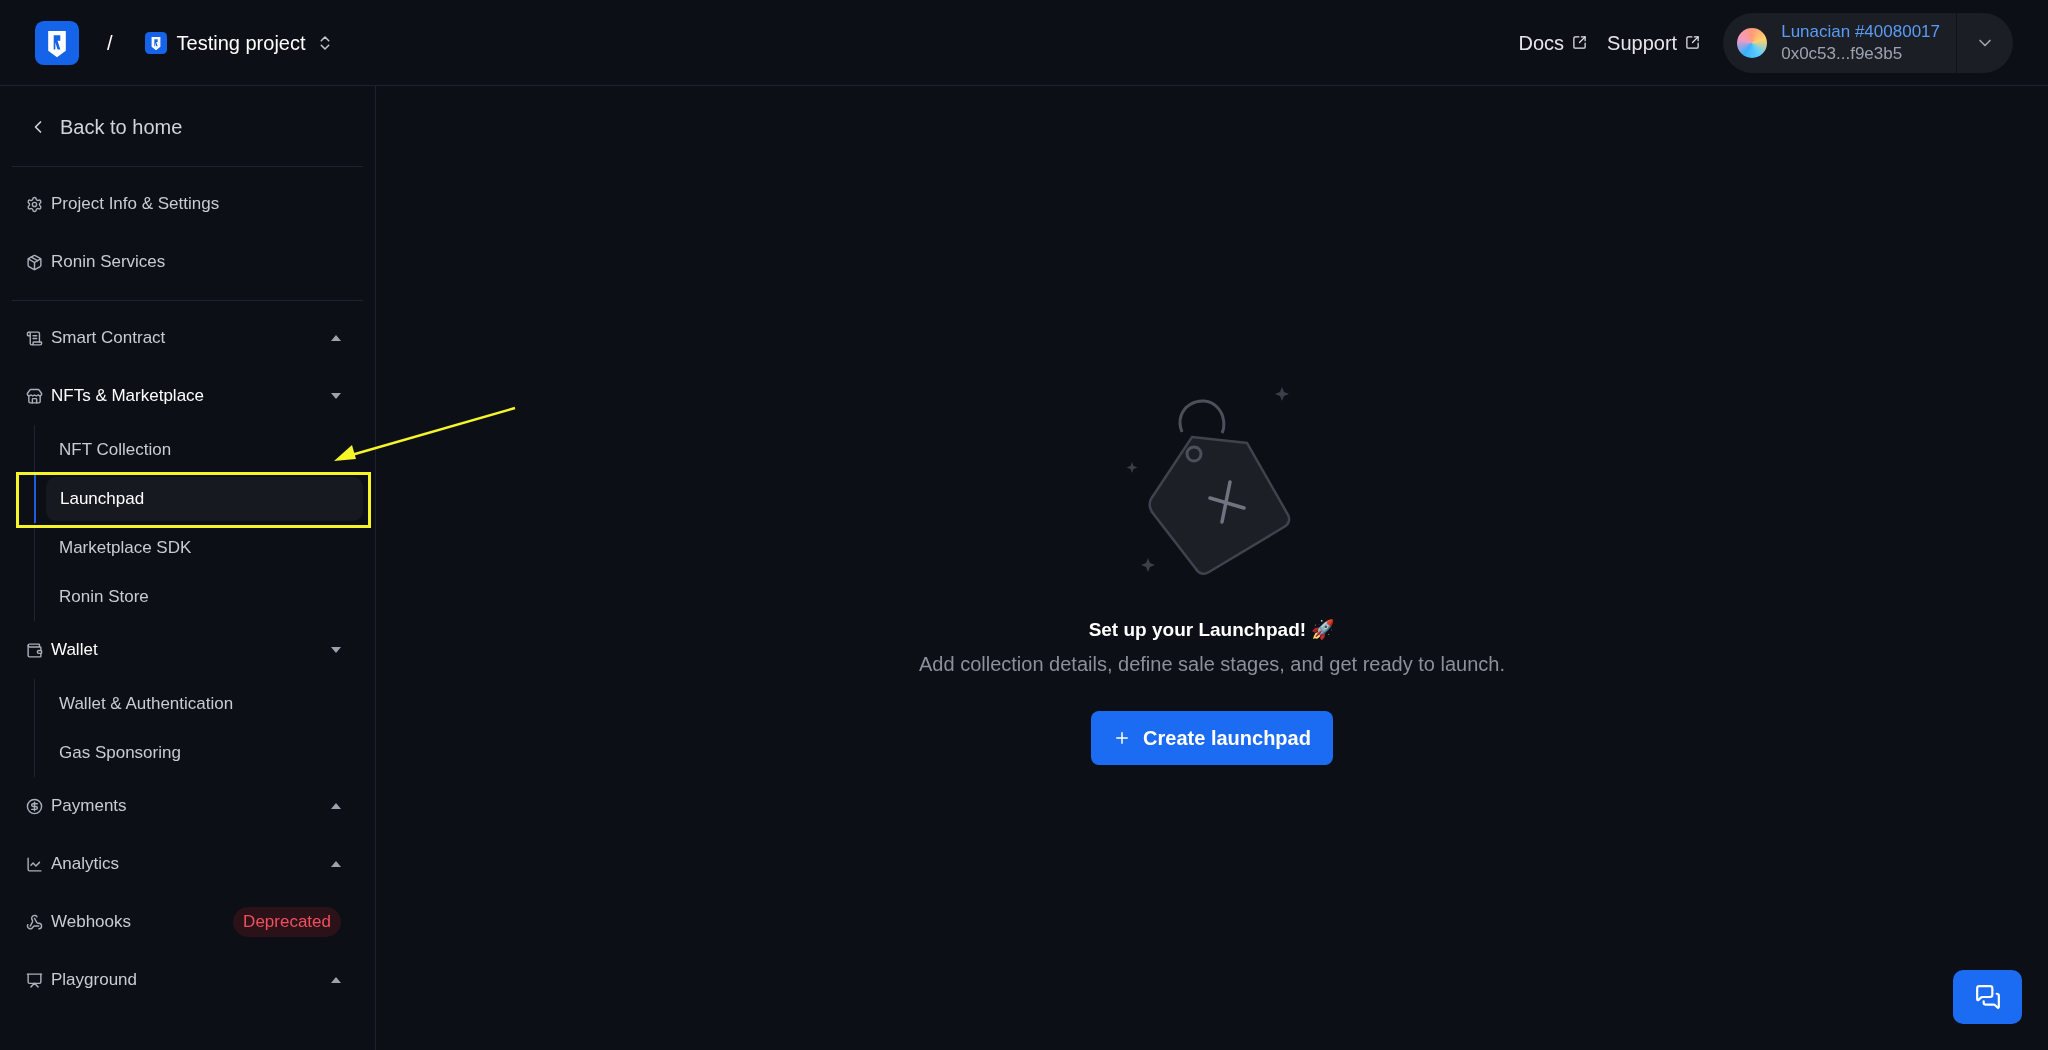 This screenshot has width=2048, height=1050. Describe the element at coordinates (155, 42) in the screenshot. I see `project-logo-icon` at that location.